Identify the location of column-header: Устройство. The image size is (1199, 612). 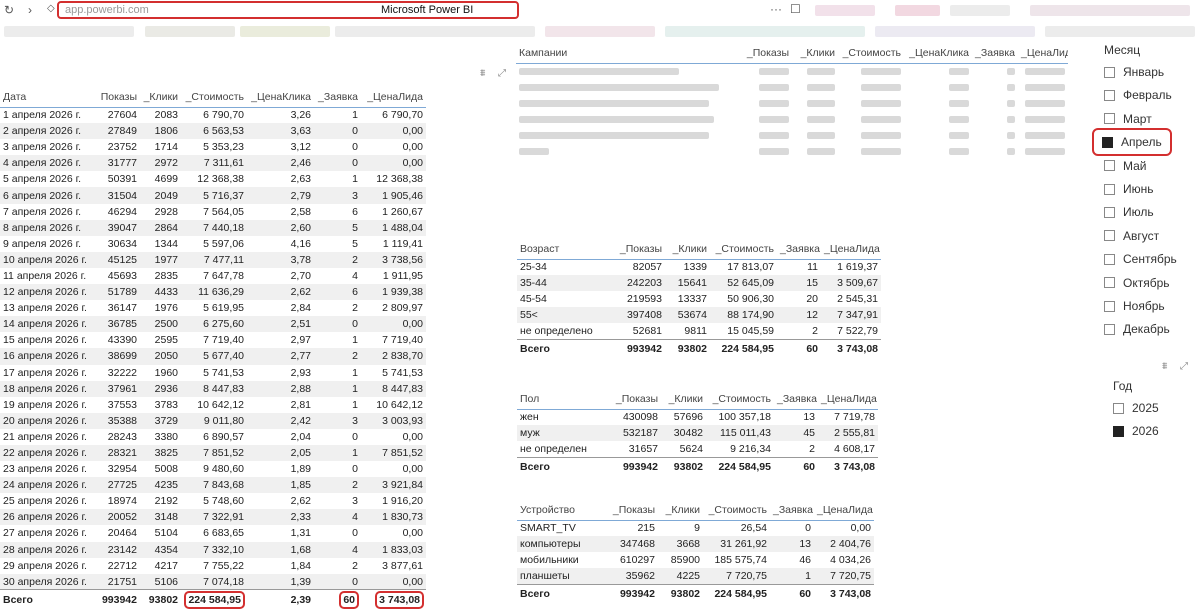
(554, 510).